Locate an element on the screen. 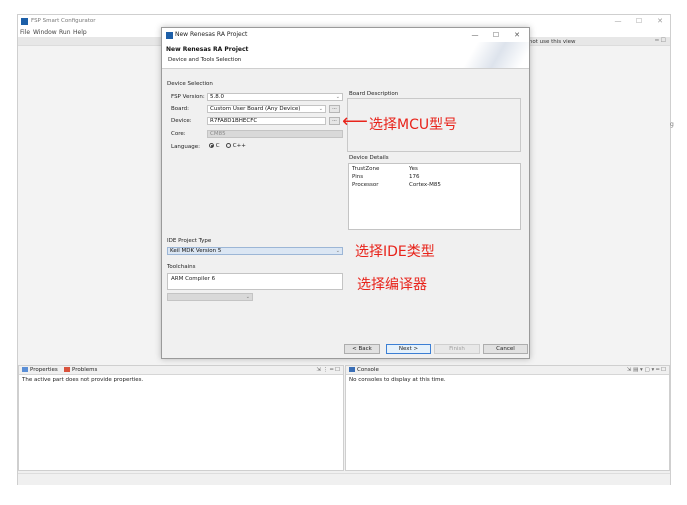 Image resolution: width=687 pixels, height=505 pixels. tab-console: Console is located at coordinates (364, 370).